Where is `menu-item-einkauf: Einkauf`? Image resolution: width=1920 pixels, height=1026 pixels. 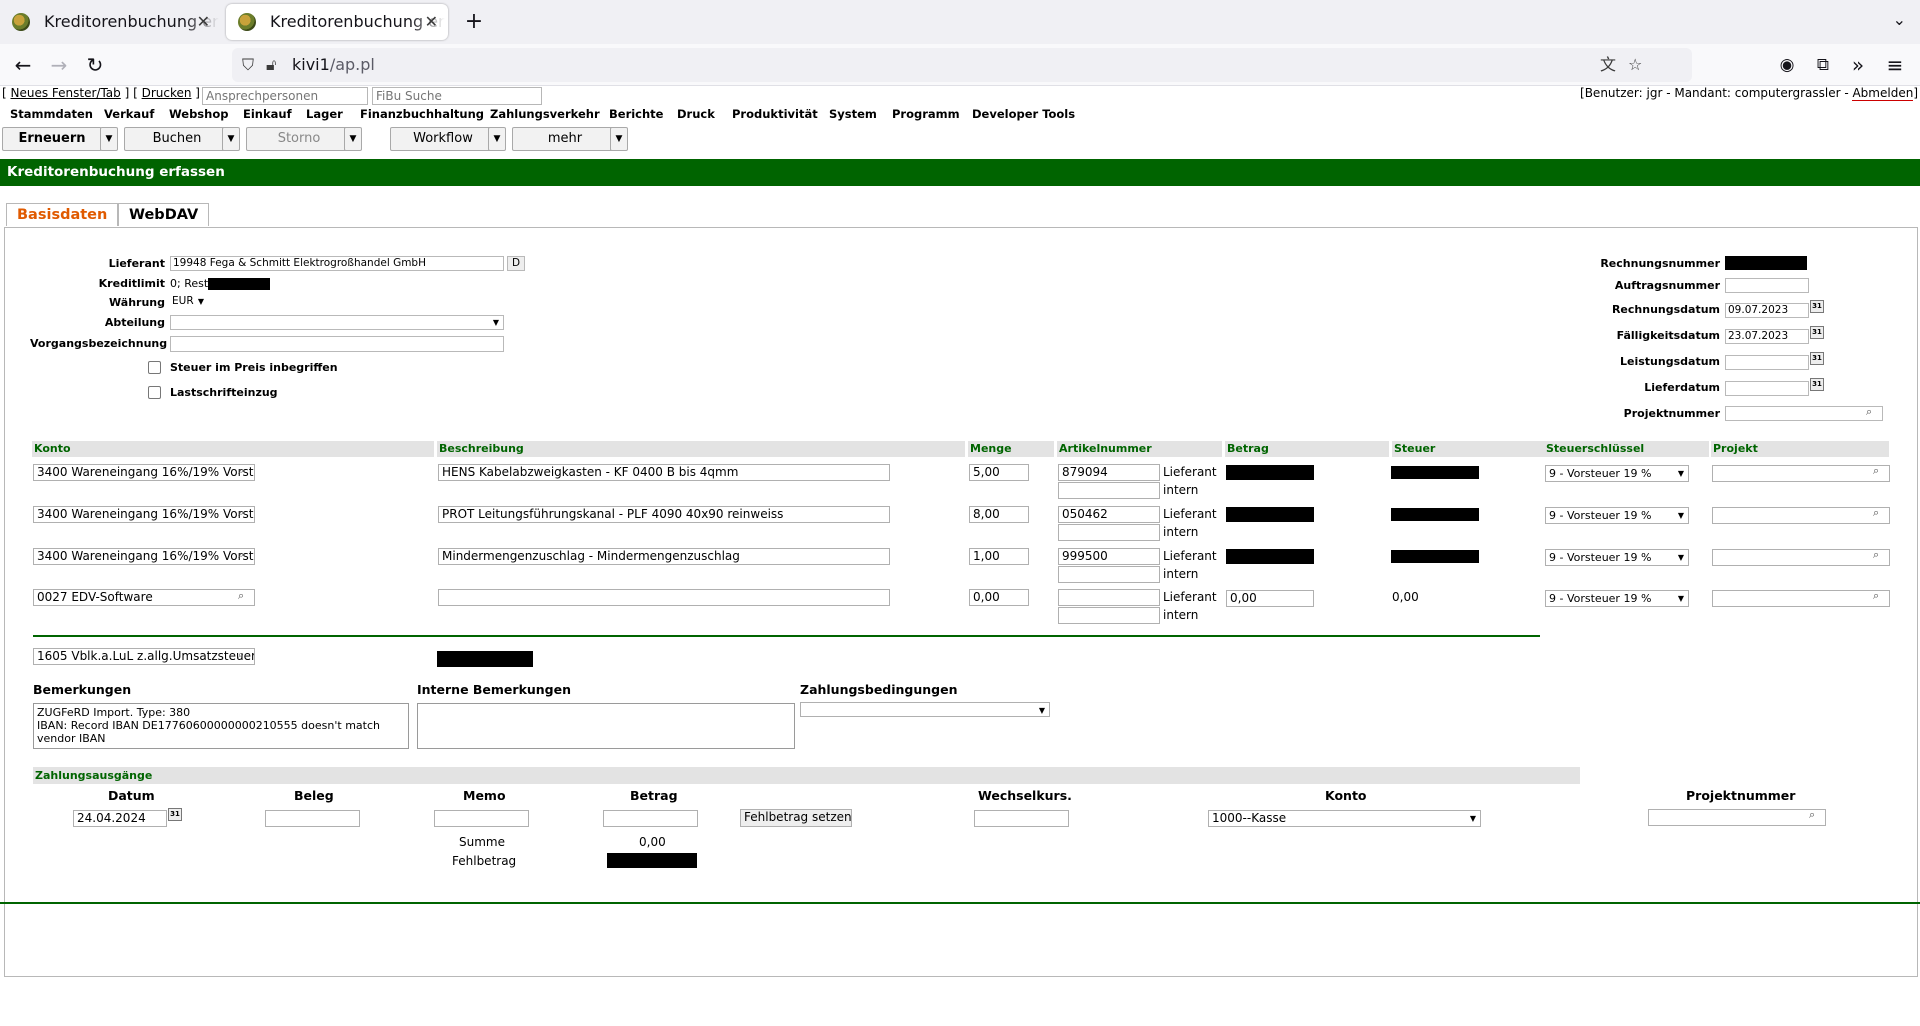
menu-item-einkauf: Einkauf is located at coordinates (267, 114).